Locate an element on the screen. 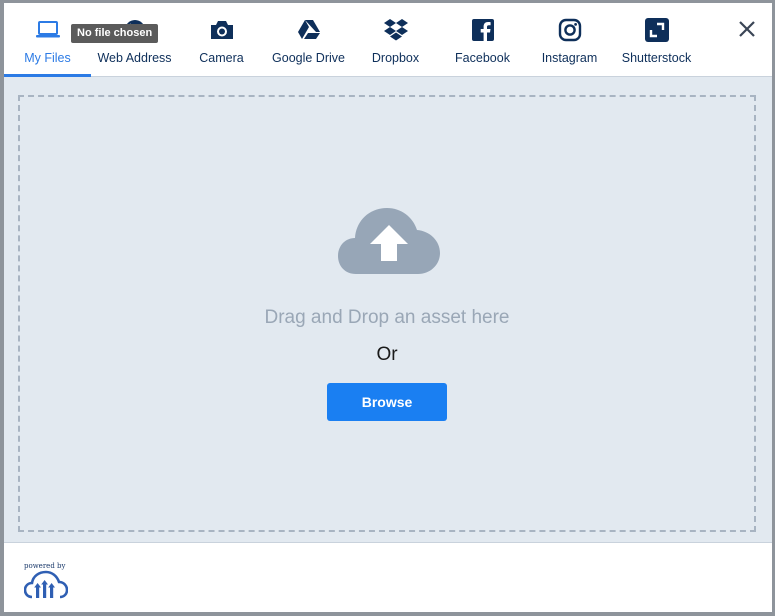  shutterstock-icon is located at coordinates (657, 30).